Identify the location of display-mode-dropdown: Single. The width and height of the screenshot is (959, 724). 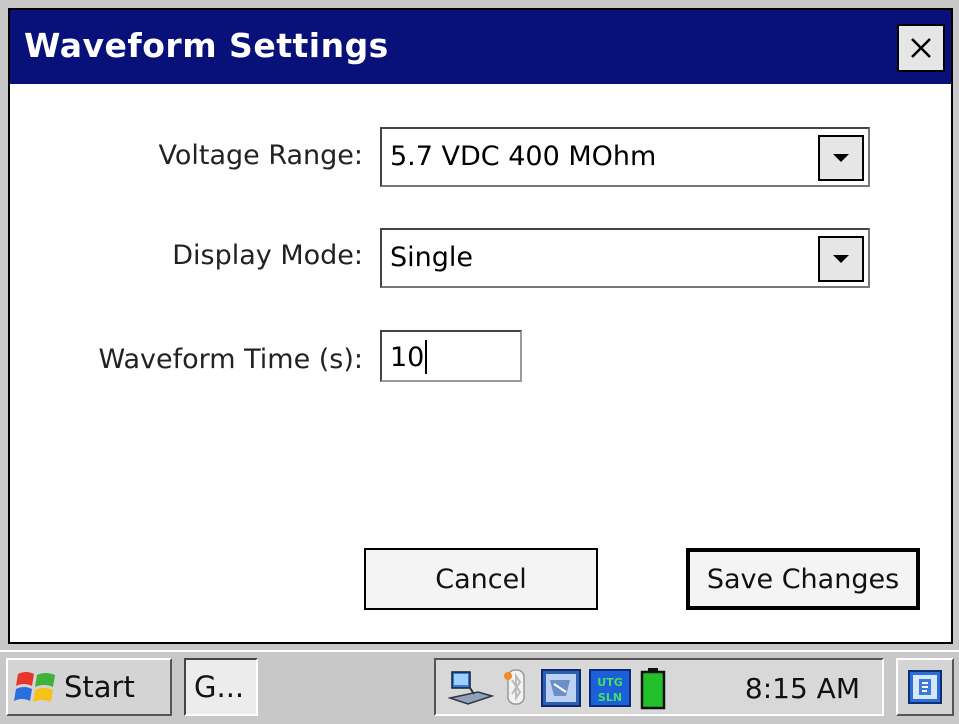
(625, 258).